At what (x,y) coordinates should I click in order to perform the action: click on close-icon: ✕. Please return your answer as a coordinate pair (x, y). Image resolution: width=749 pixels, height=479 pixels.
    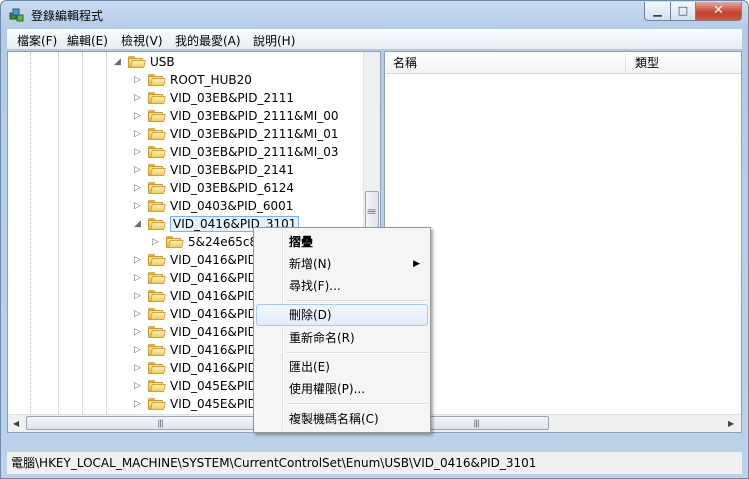
    Looking at the image, I should click on (718, 10).